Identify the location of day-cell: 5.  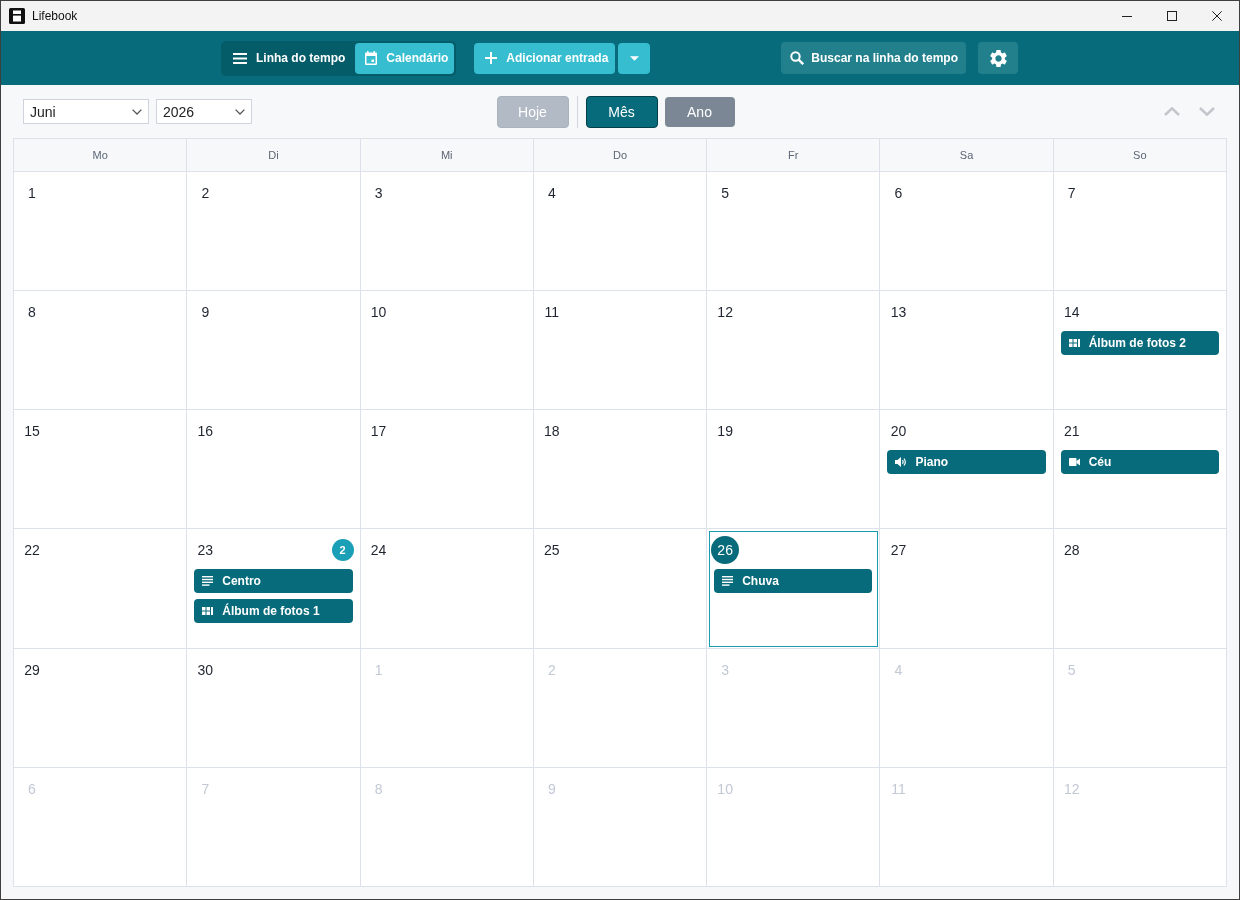
(794, 232).